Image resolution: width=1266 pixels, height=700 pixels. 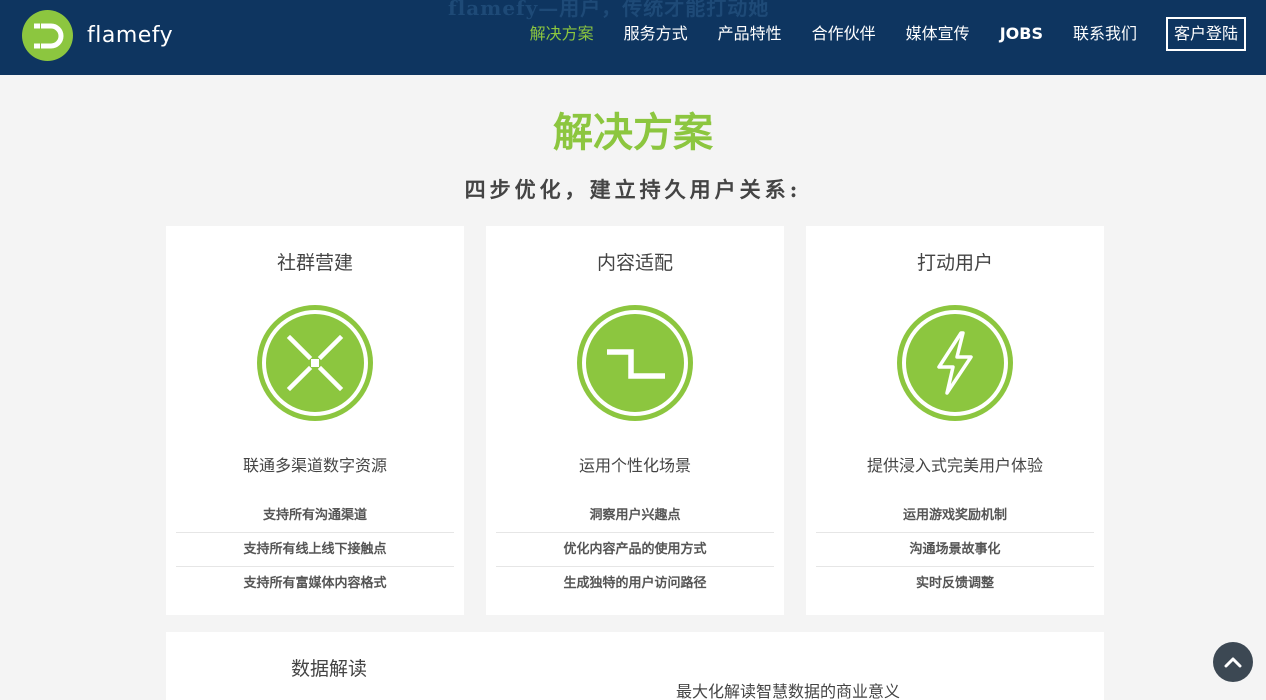 What do you see at coordinates (562, 34) in the screenshot?
I see `nav-item-solutions: 解决方案` at bounding box center [562, 34].